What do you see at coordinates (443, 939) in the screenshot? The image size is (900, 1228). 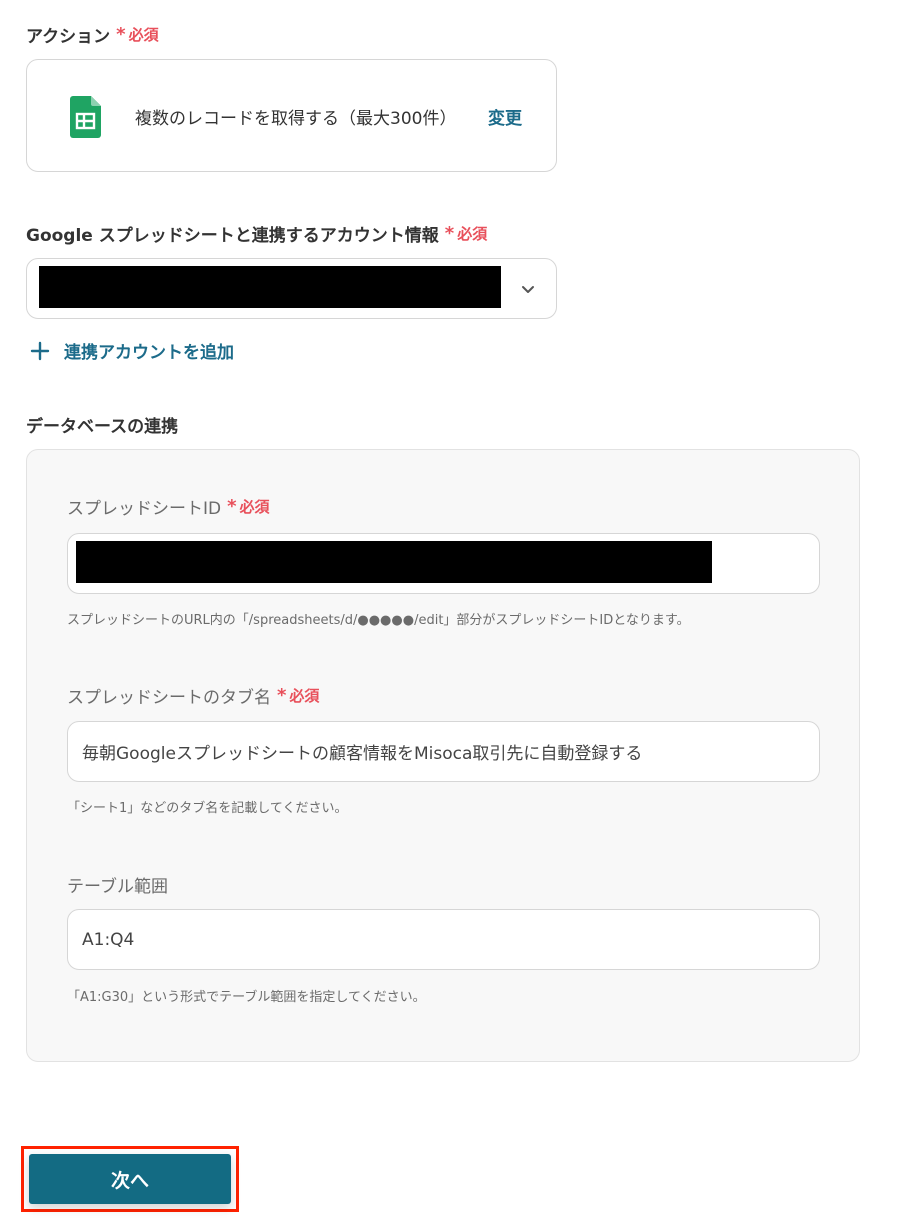 I see `table-range-input` at bounding box center [443, 939].